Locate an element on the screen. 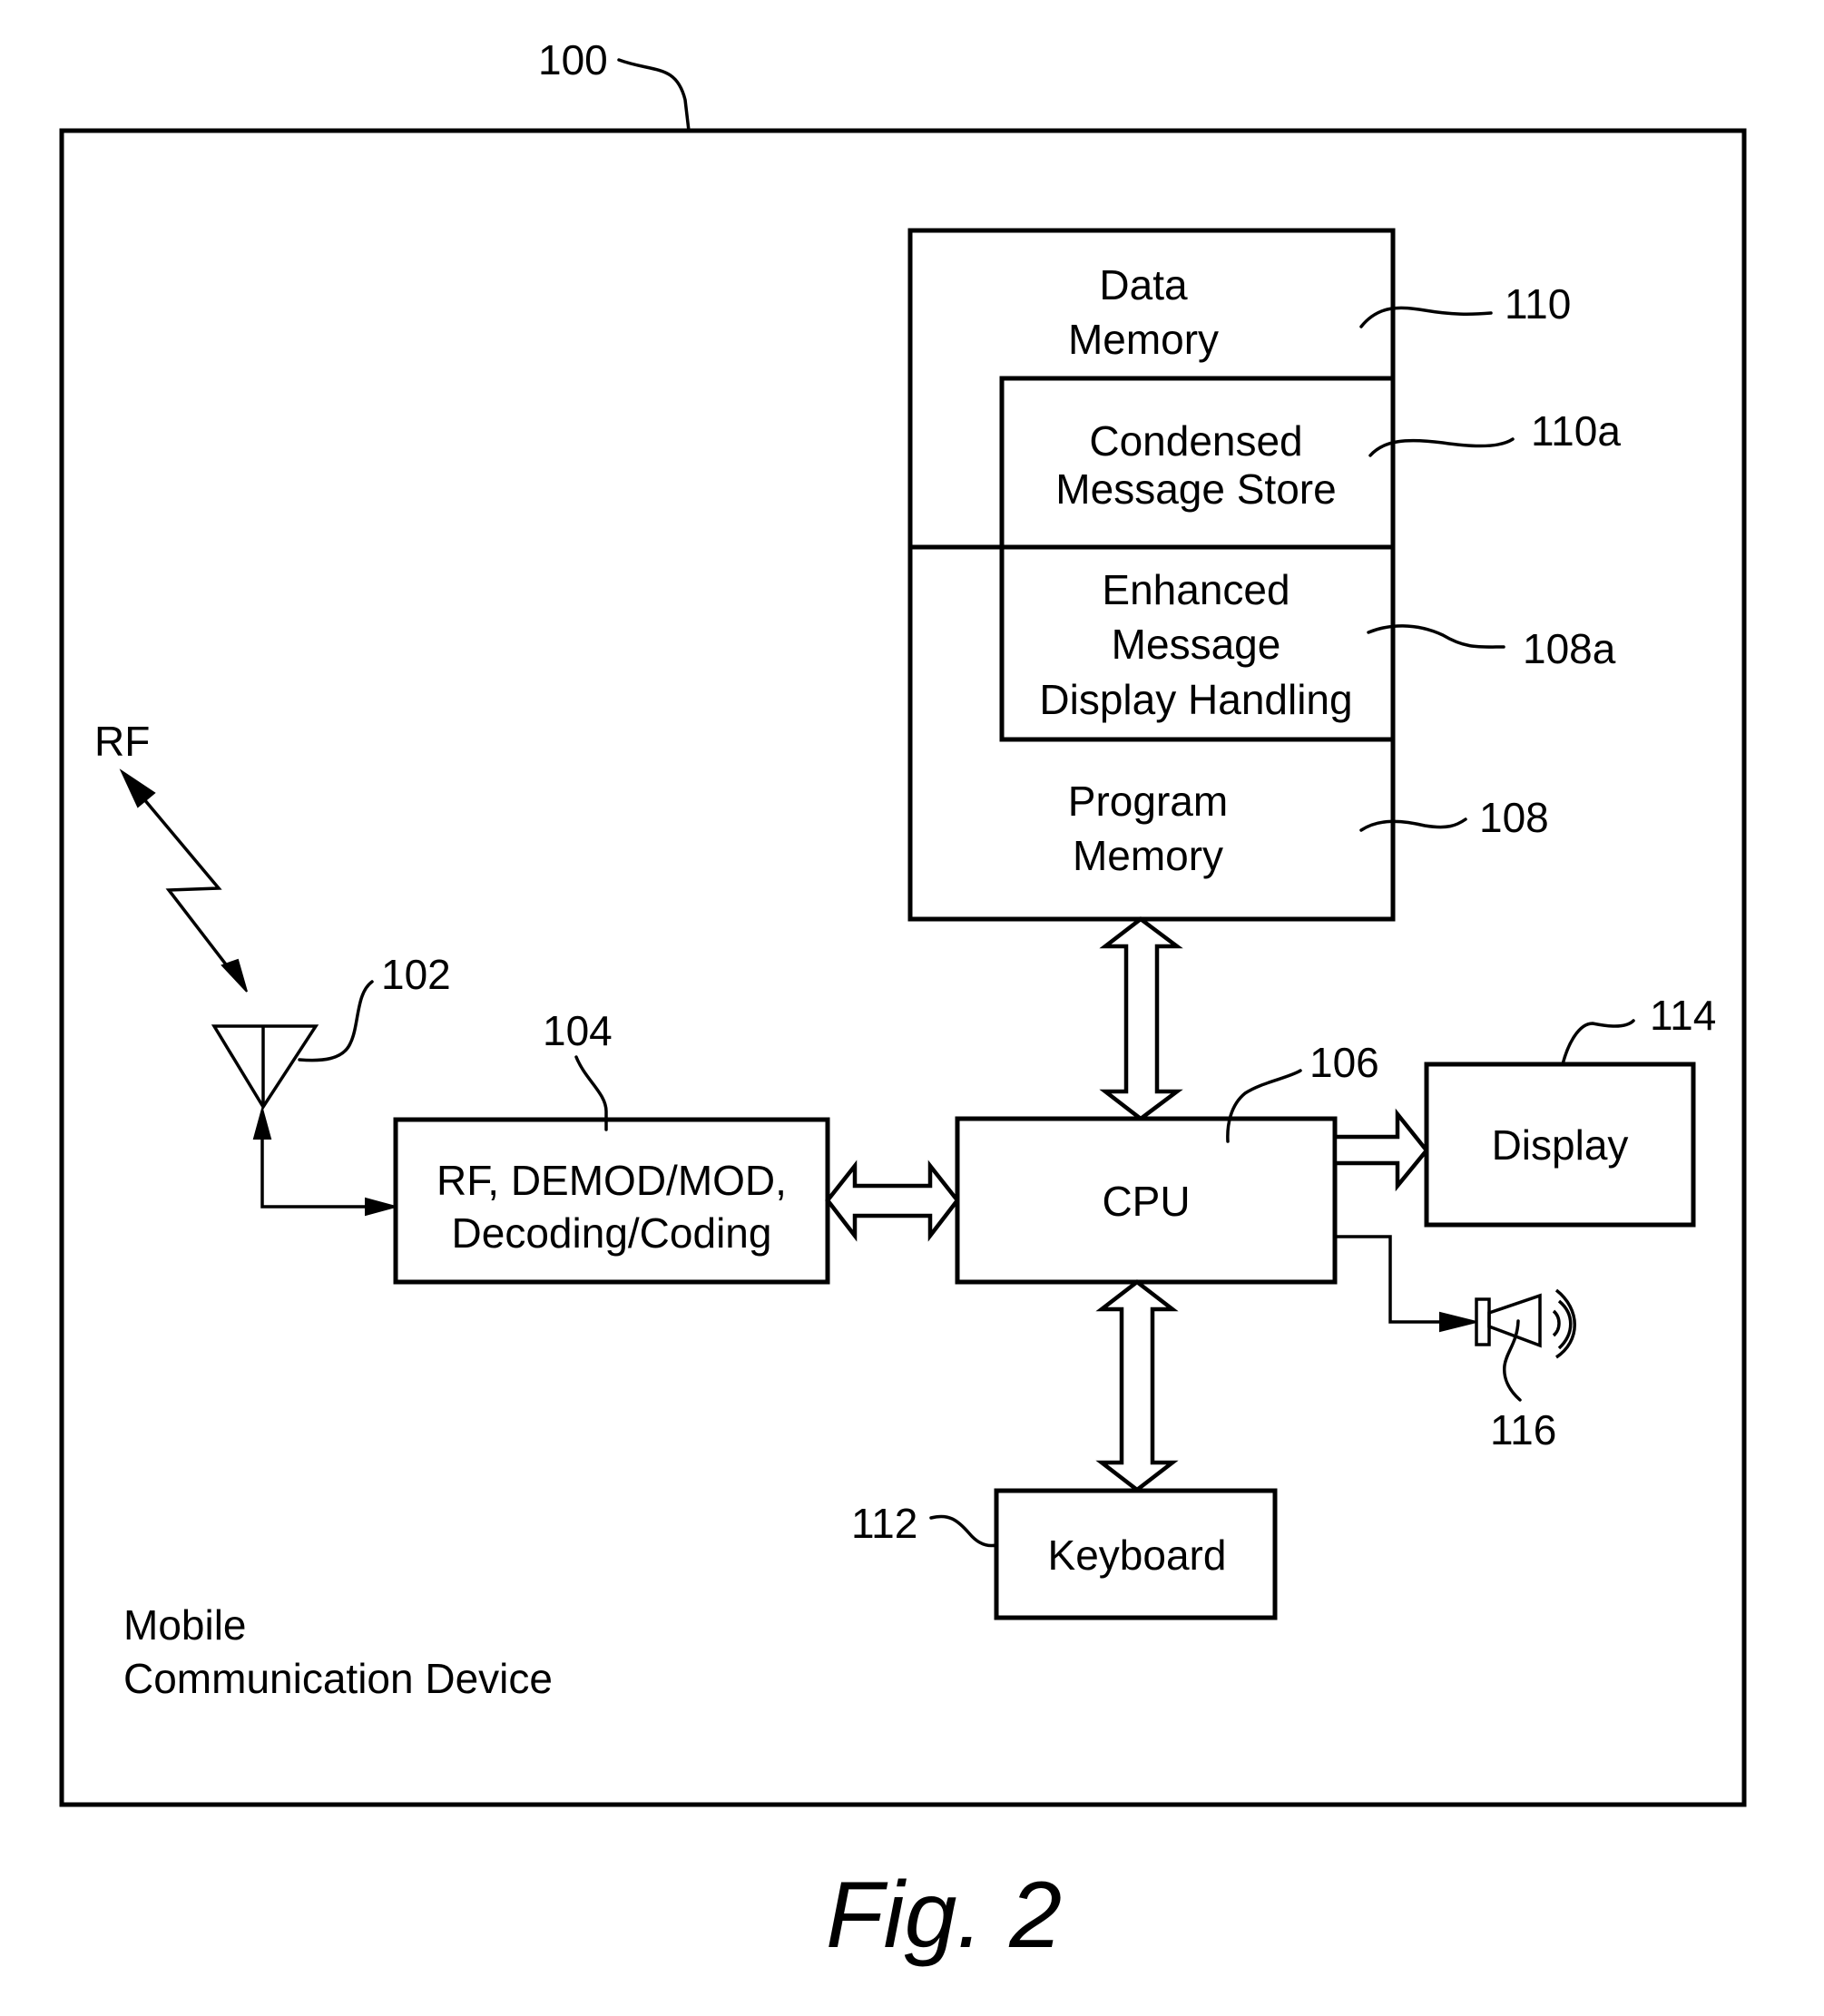 The height and width of the screenshot is (2016, 1824). condensed-store-line1: Condensed is located at coordinates (1195, 441).